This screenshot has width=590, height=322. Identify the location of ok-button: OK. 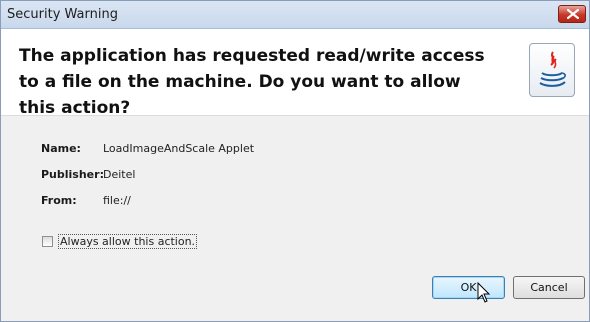
(468, 287).